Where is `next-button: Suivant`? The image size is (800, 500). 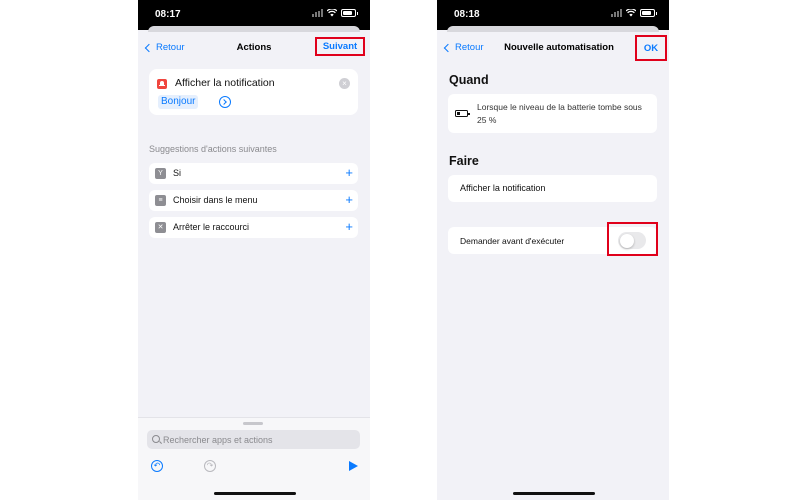 next-button: Suivant is located at coordinates (340, 46).